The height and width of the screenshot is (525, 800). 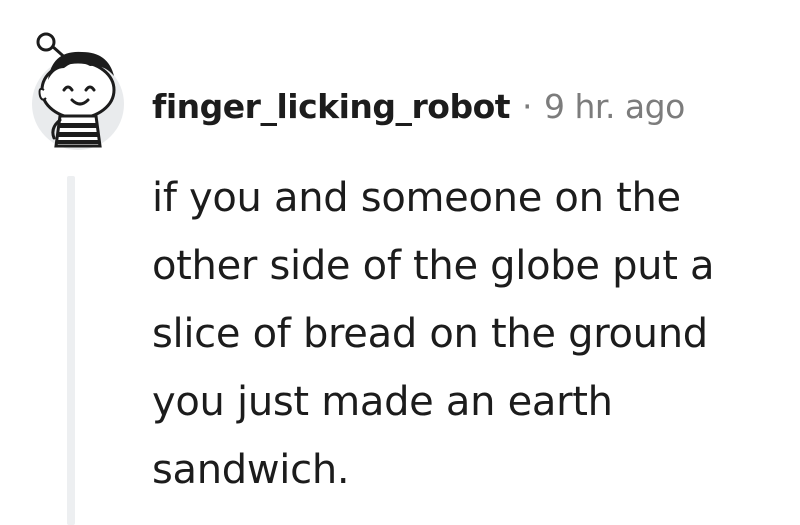 What do you see at coordinates (430, 334) in the screenshot?
I see `comment-text-line: slice of bread on the ground` at bounding box center [430, 334].